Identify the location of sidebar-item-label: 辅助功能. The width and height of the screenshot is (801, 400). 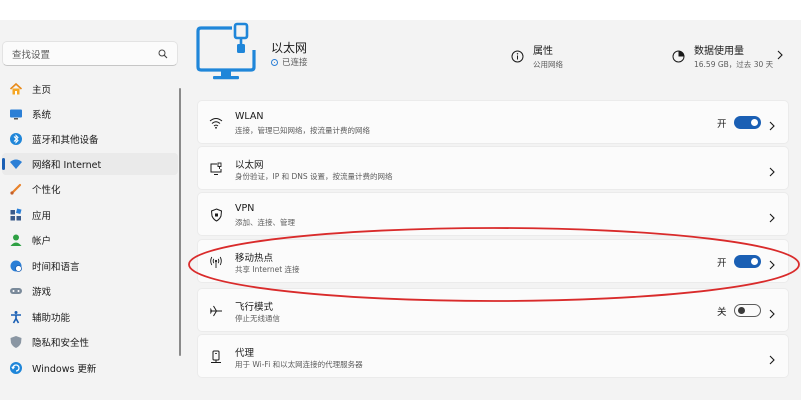
(51, 318).